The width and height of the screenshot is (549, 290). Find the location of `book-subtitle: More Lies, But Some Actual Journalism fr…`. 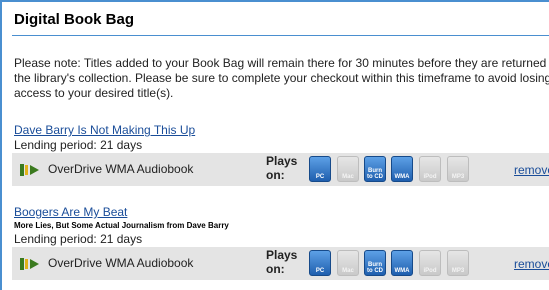

book-subtitle: More Lies, But Some Actual Journalism fr… is located at coordinates (121, 225).